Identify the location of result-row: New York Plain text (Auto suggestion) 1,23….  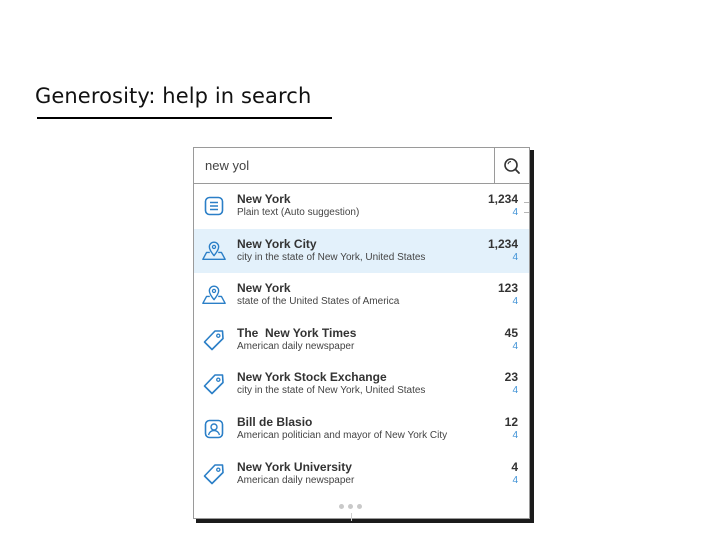
(361, 206).